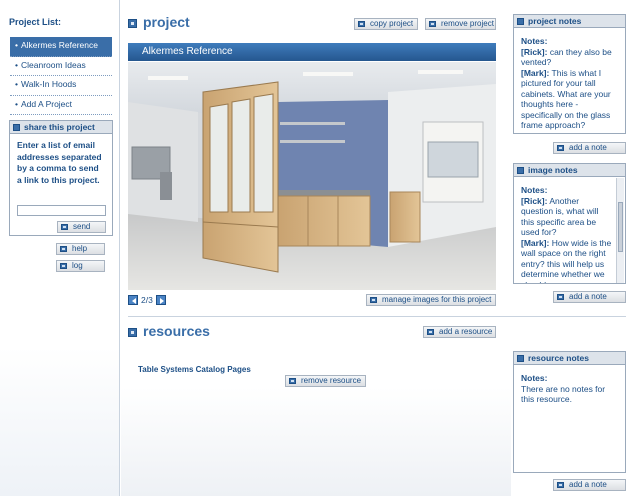  What do you see at coordinates (620, 227) in the screenshot?
I see `scrollbar-thumb` at bounding box center [620, 227].